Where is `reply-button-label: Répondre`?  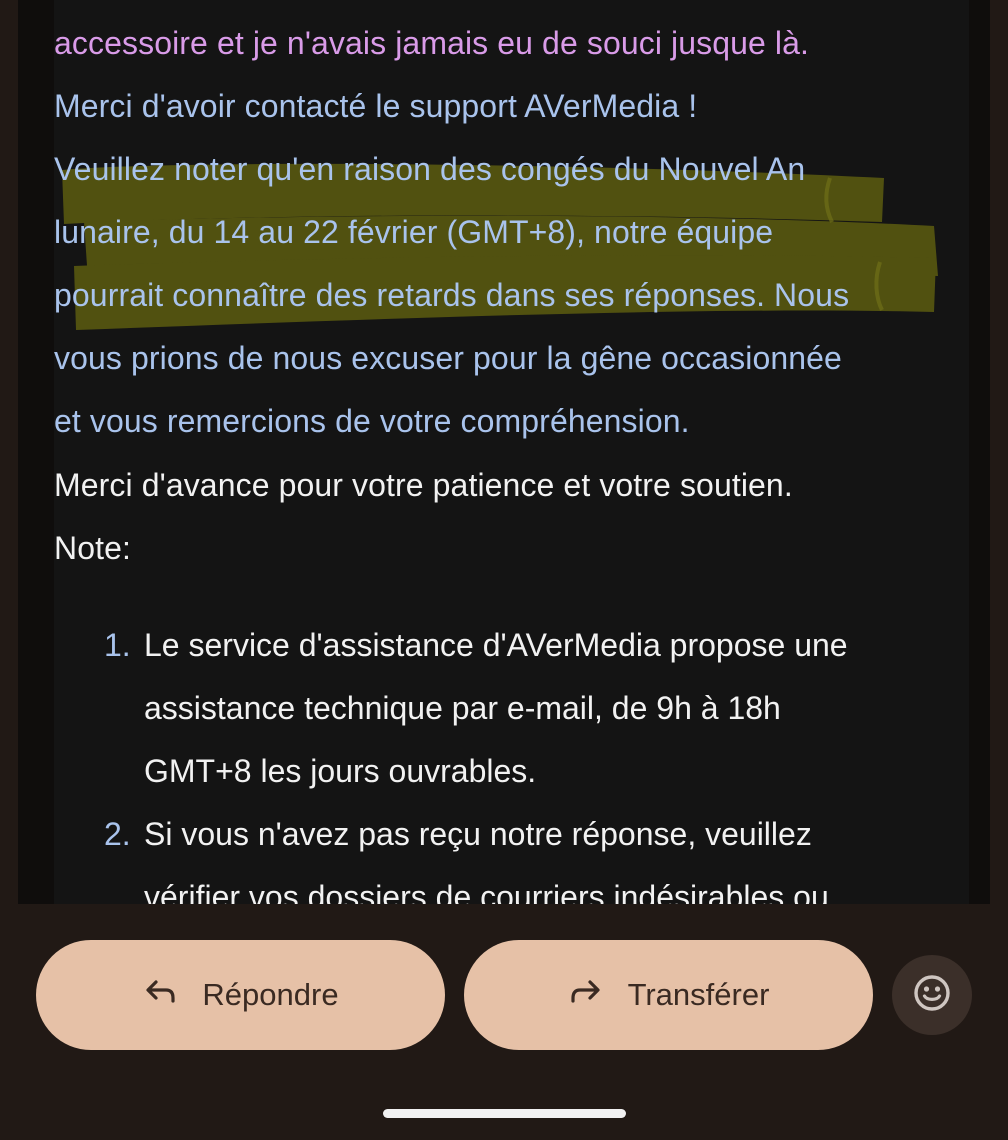
reply-button-label: Répondre is located at coordinates (270, 994).